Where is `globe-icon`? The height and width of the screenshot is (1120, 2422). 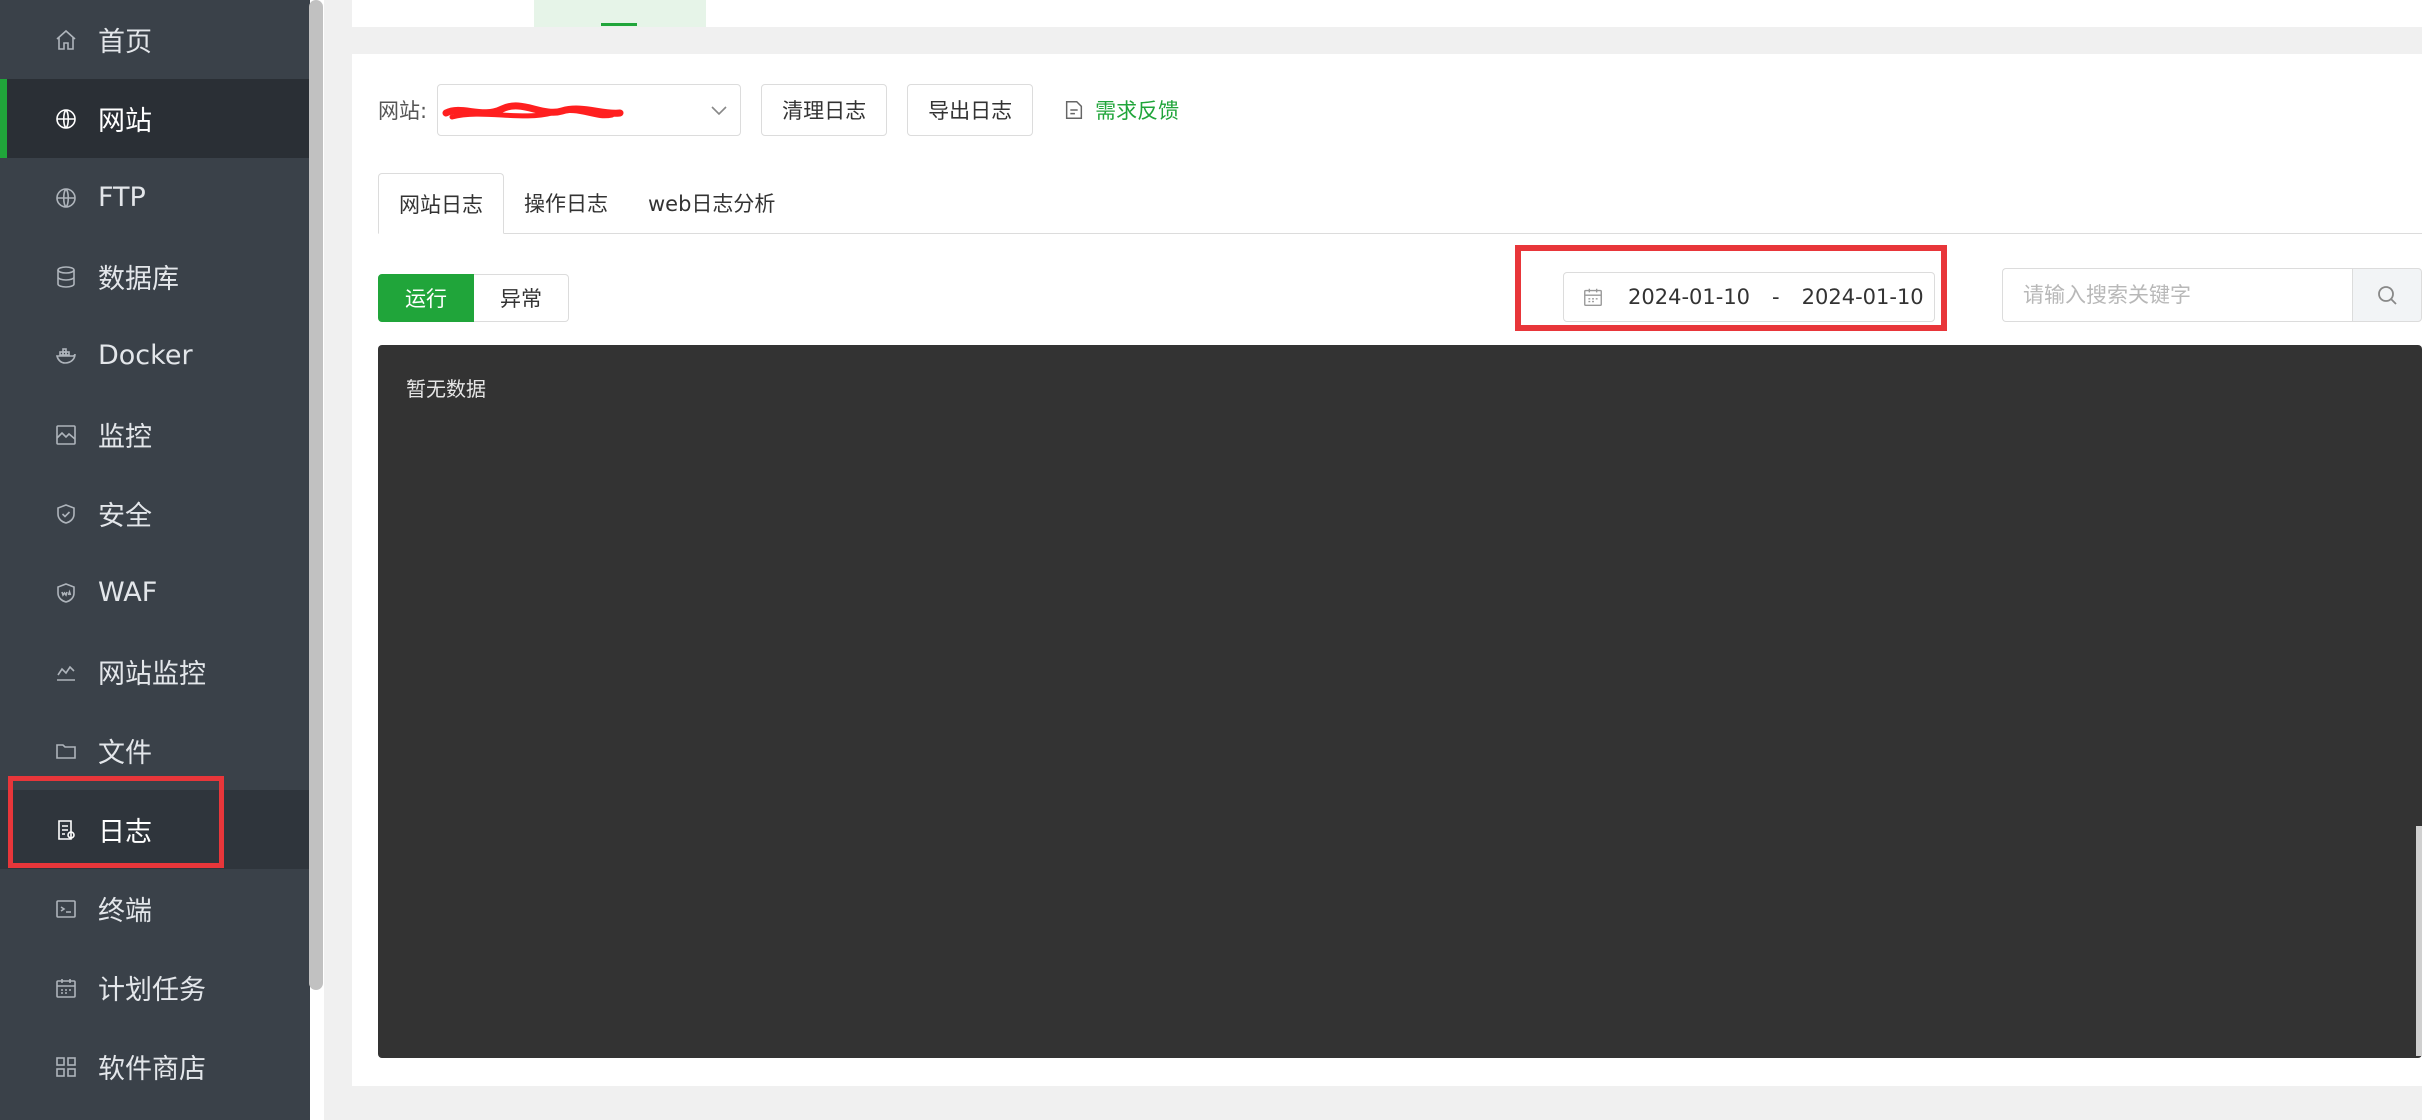 globe-icon is located at coordinates (66, 119).